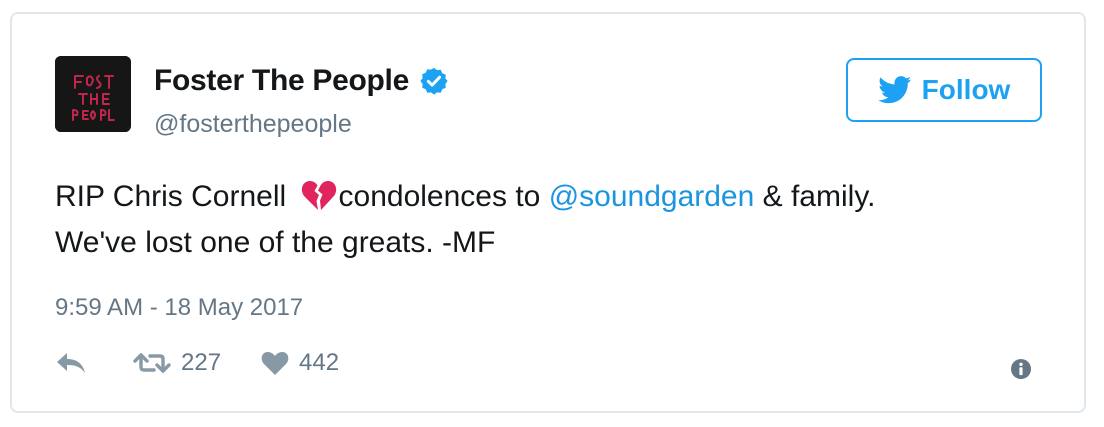 Image resolution: width=1104 pixels, height=427 pixels. I want to click on like-button: 442, so click(300, 363).